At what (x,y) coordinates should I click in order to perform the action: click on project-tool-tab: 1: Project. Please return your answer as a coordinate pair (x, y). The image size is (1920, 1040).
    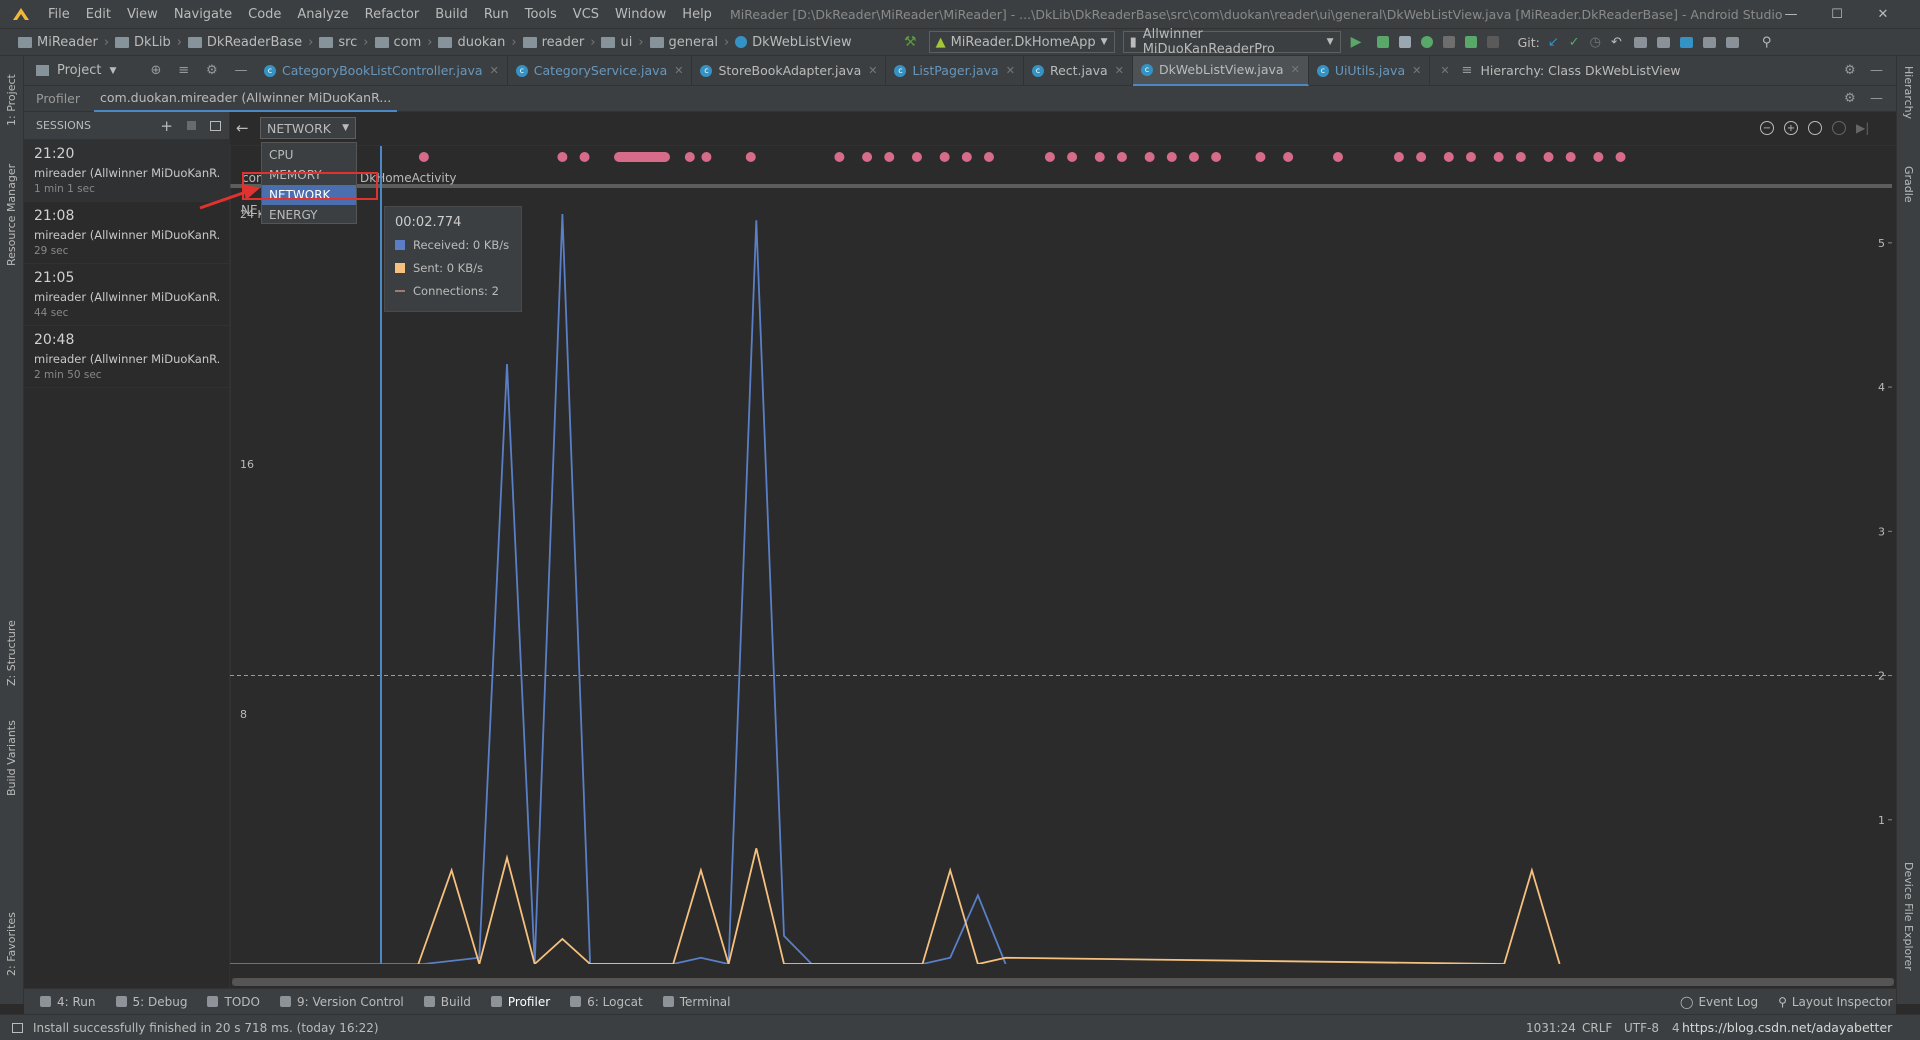
    Looking at the image, I should click on (11, 100).